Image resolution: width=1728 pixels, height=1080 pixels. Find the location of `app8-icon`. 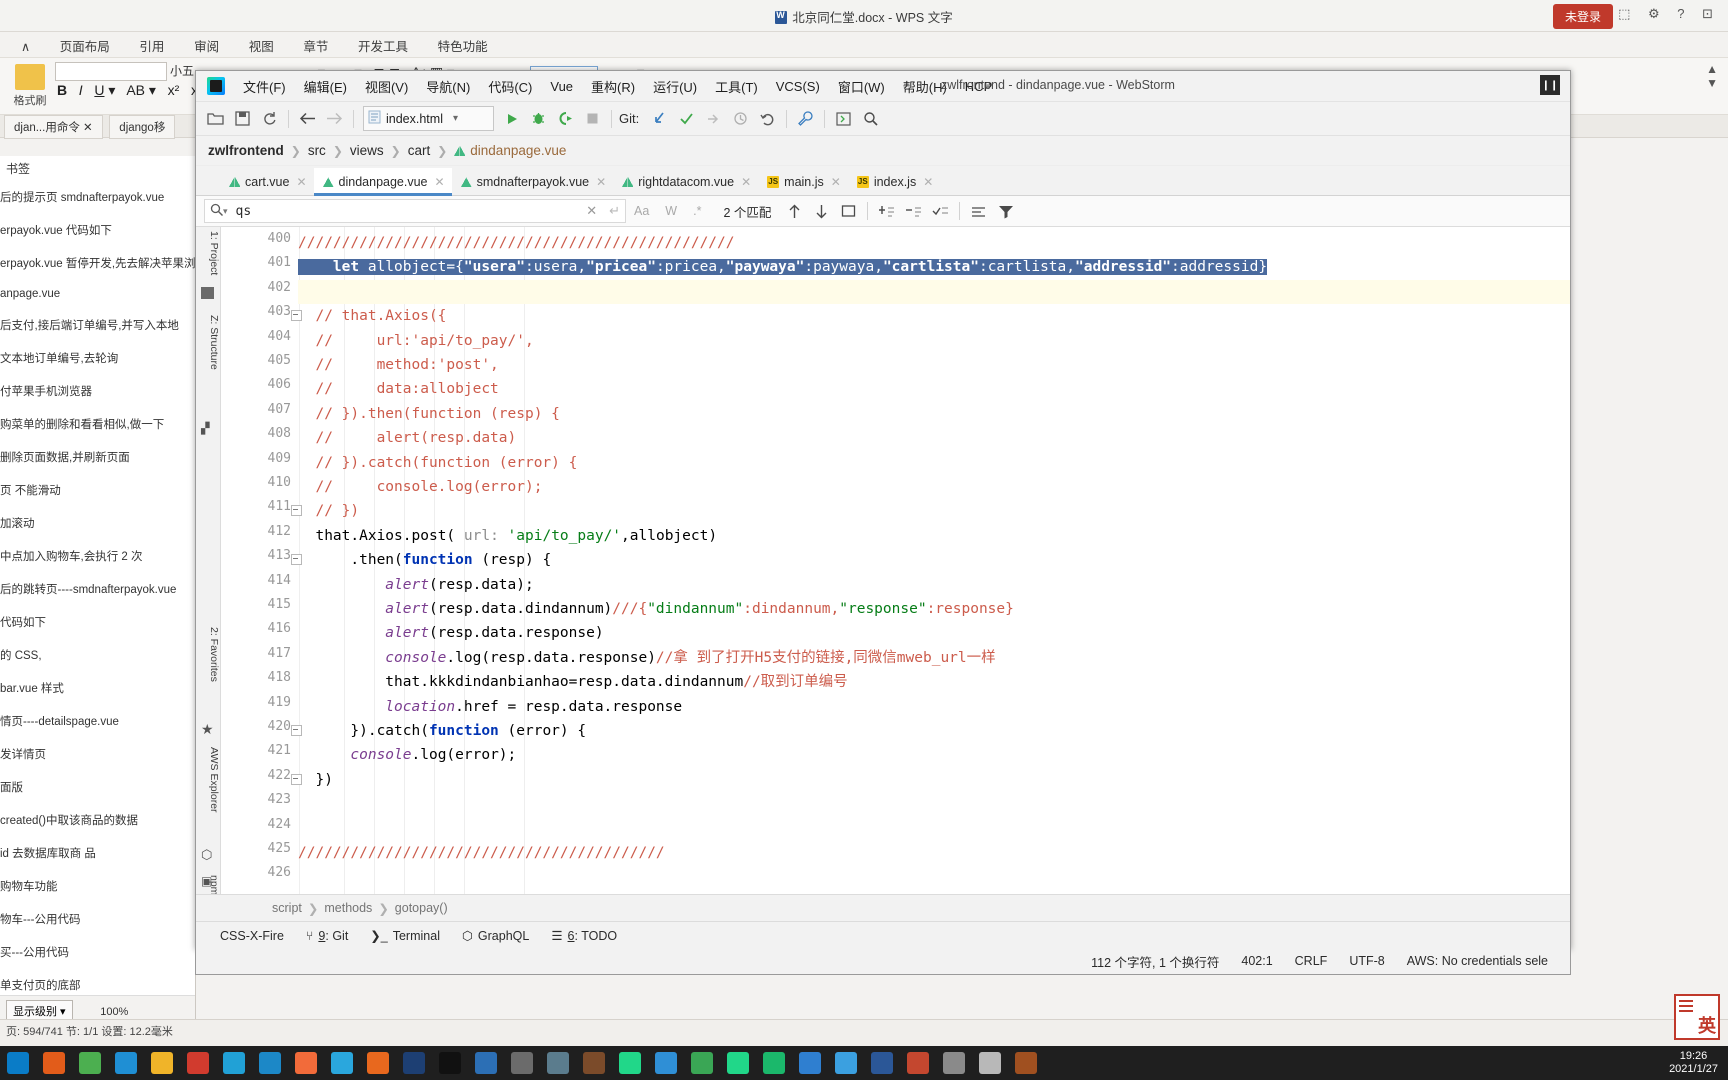

app8-icon is located at coordinates (1026, 1063).